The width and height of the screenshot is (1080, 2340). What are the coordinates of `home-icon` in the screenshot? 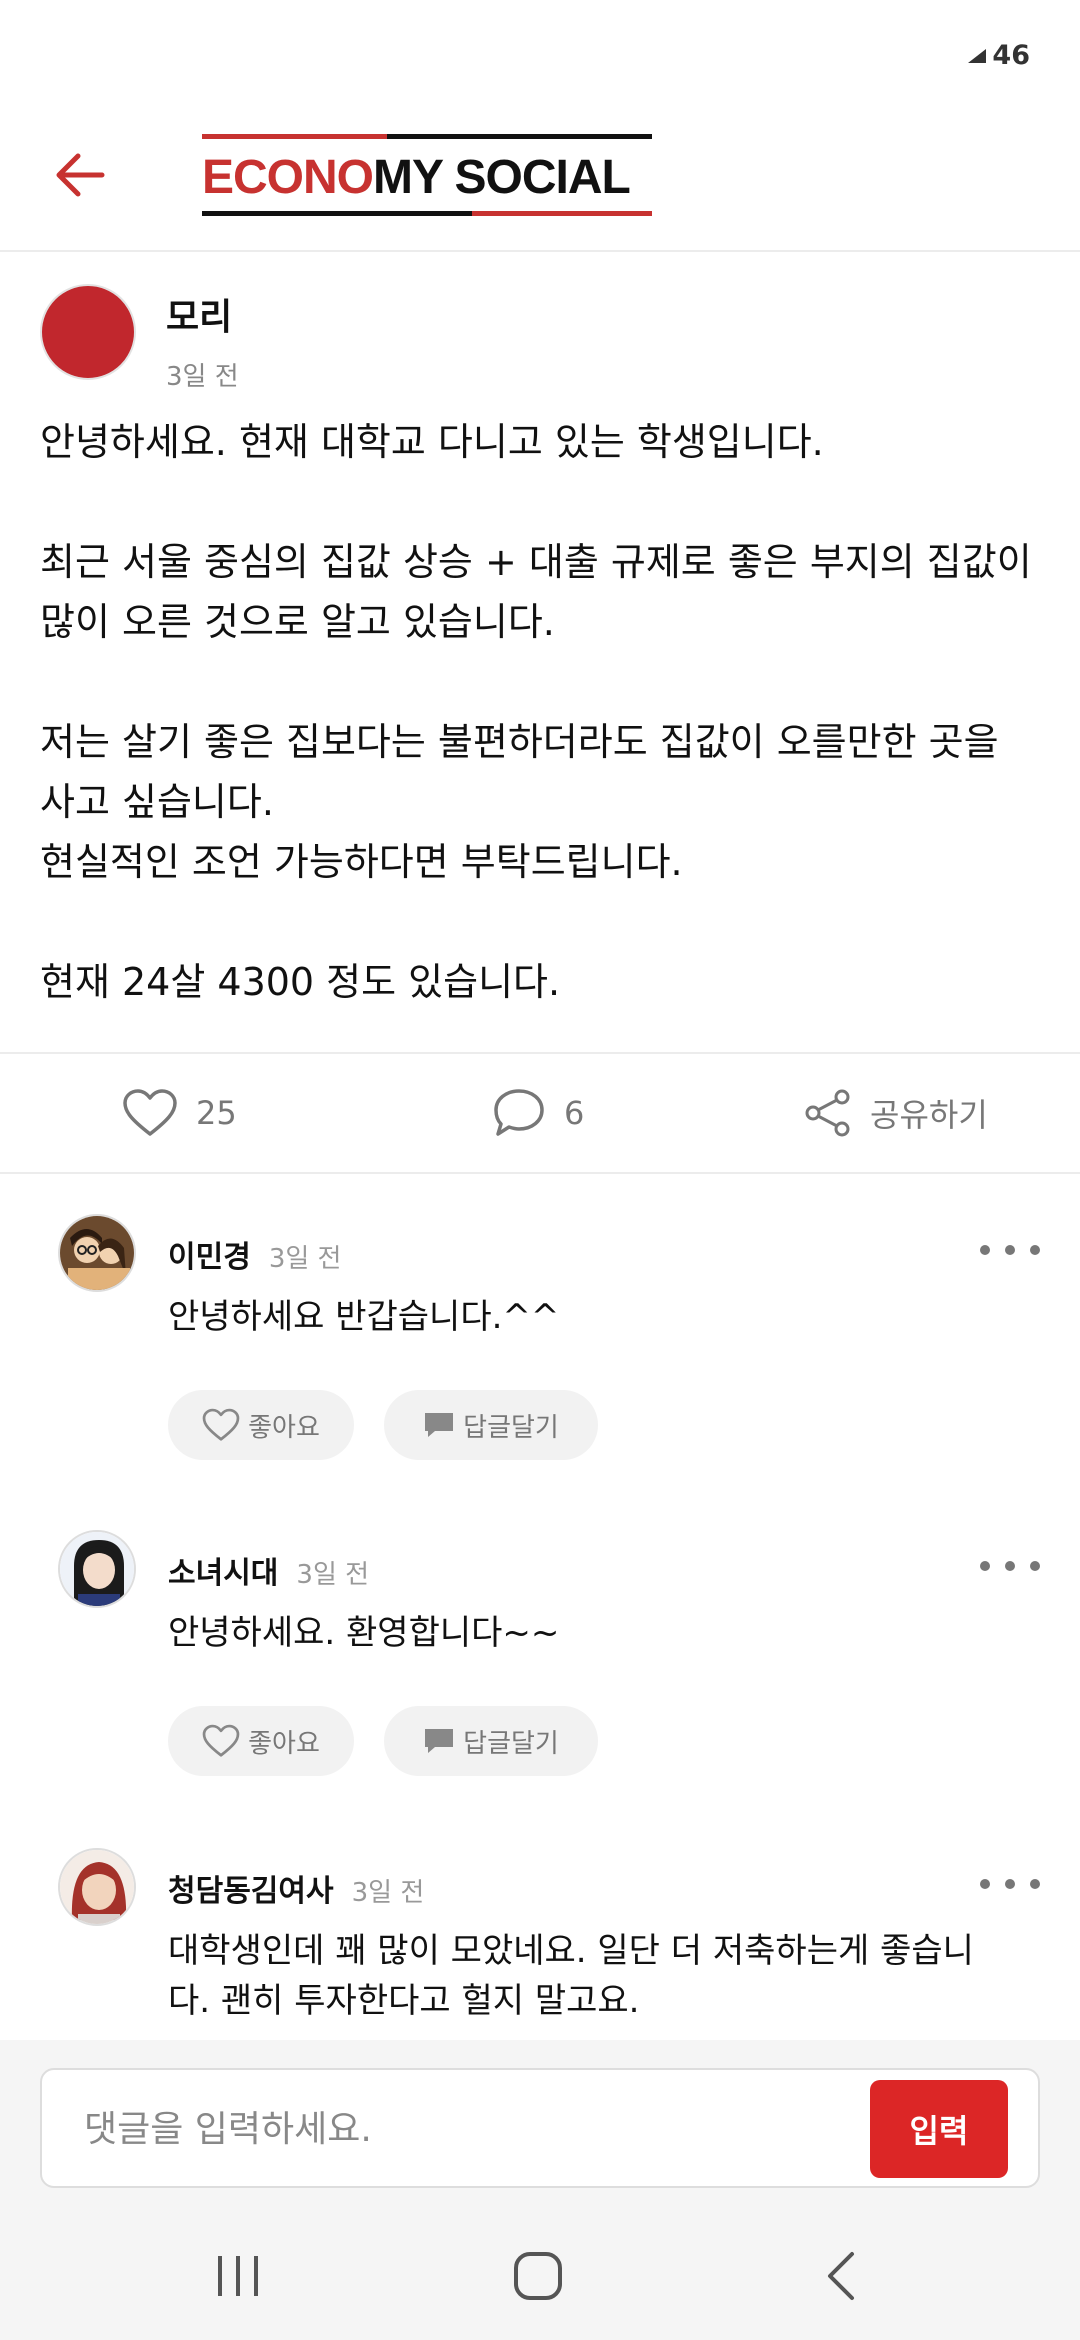 It's located at (538, 2276).